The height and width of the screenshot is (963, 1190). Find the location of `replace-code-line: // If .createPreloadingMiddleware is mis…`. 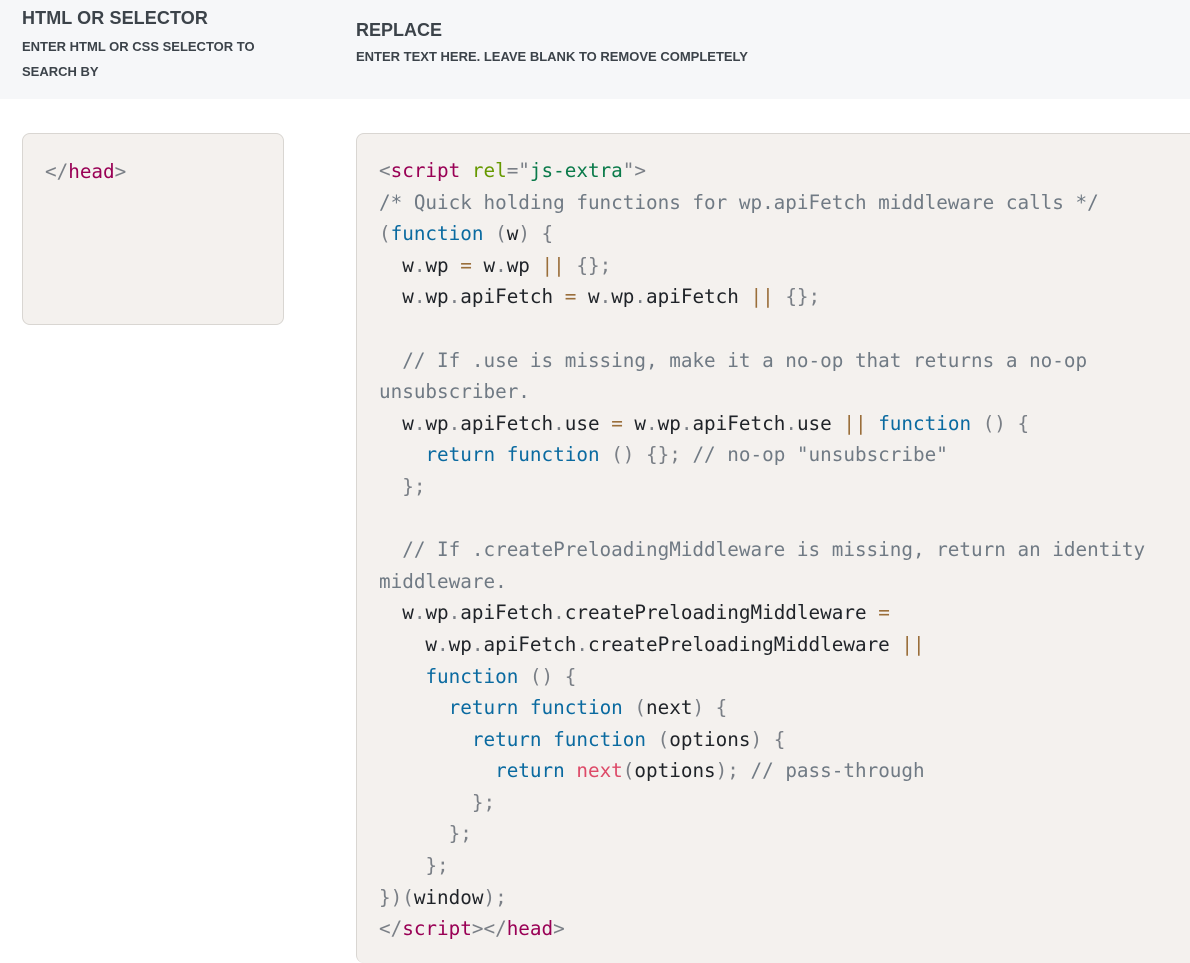

replace-code-line: // If .createPreloadingMiddleware is mis… is located at coordinates (762, 550).